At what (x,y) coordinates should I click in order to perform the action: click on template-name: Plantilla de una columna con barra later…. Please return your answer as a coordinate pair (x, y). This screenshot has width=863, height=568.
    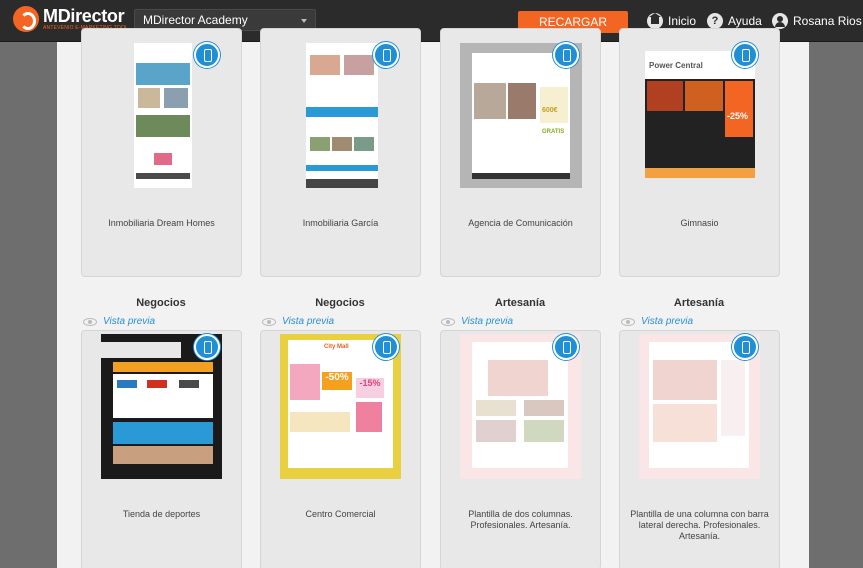
    Looking at the image, I should click on (699, 525).